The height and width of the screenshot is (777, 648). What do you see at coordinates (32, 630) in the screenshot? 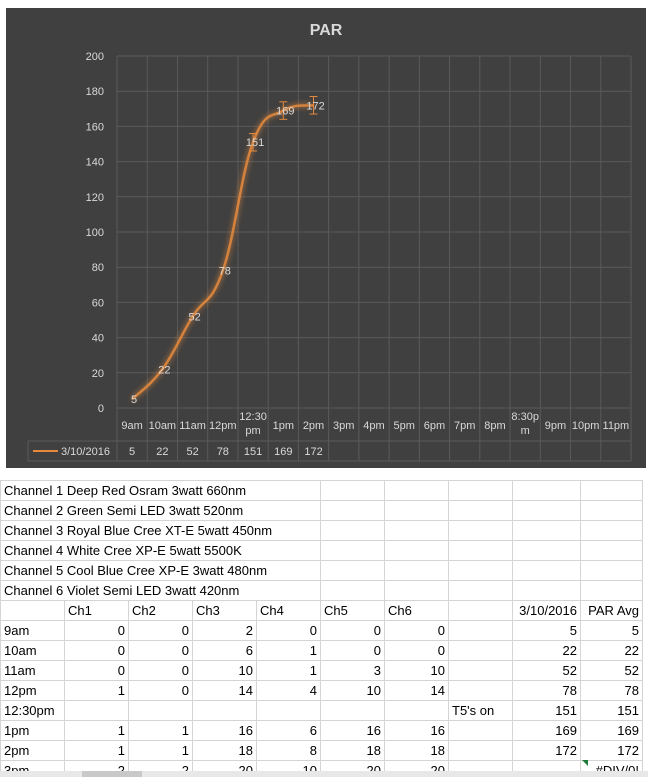
I see `row-label-cell: 9am` at bounding box center [32, 630].